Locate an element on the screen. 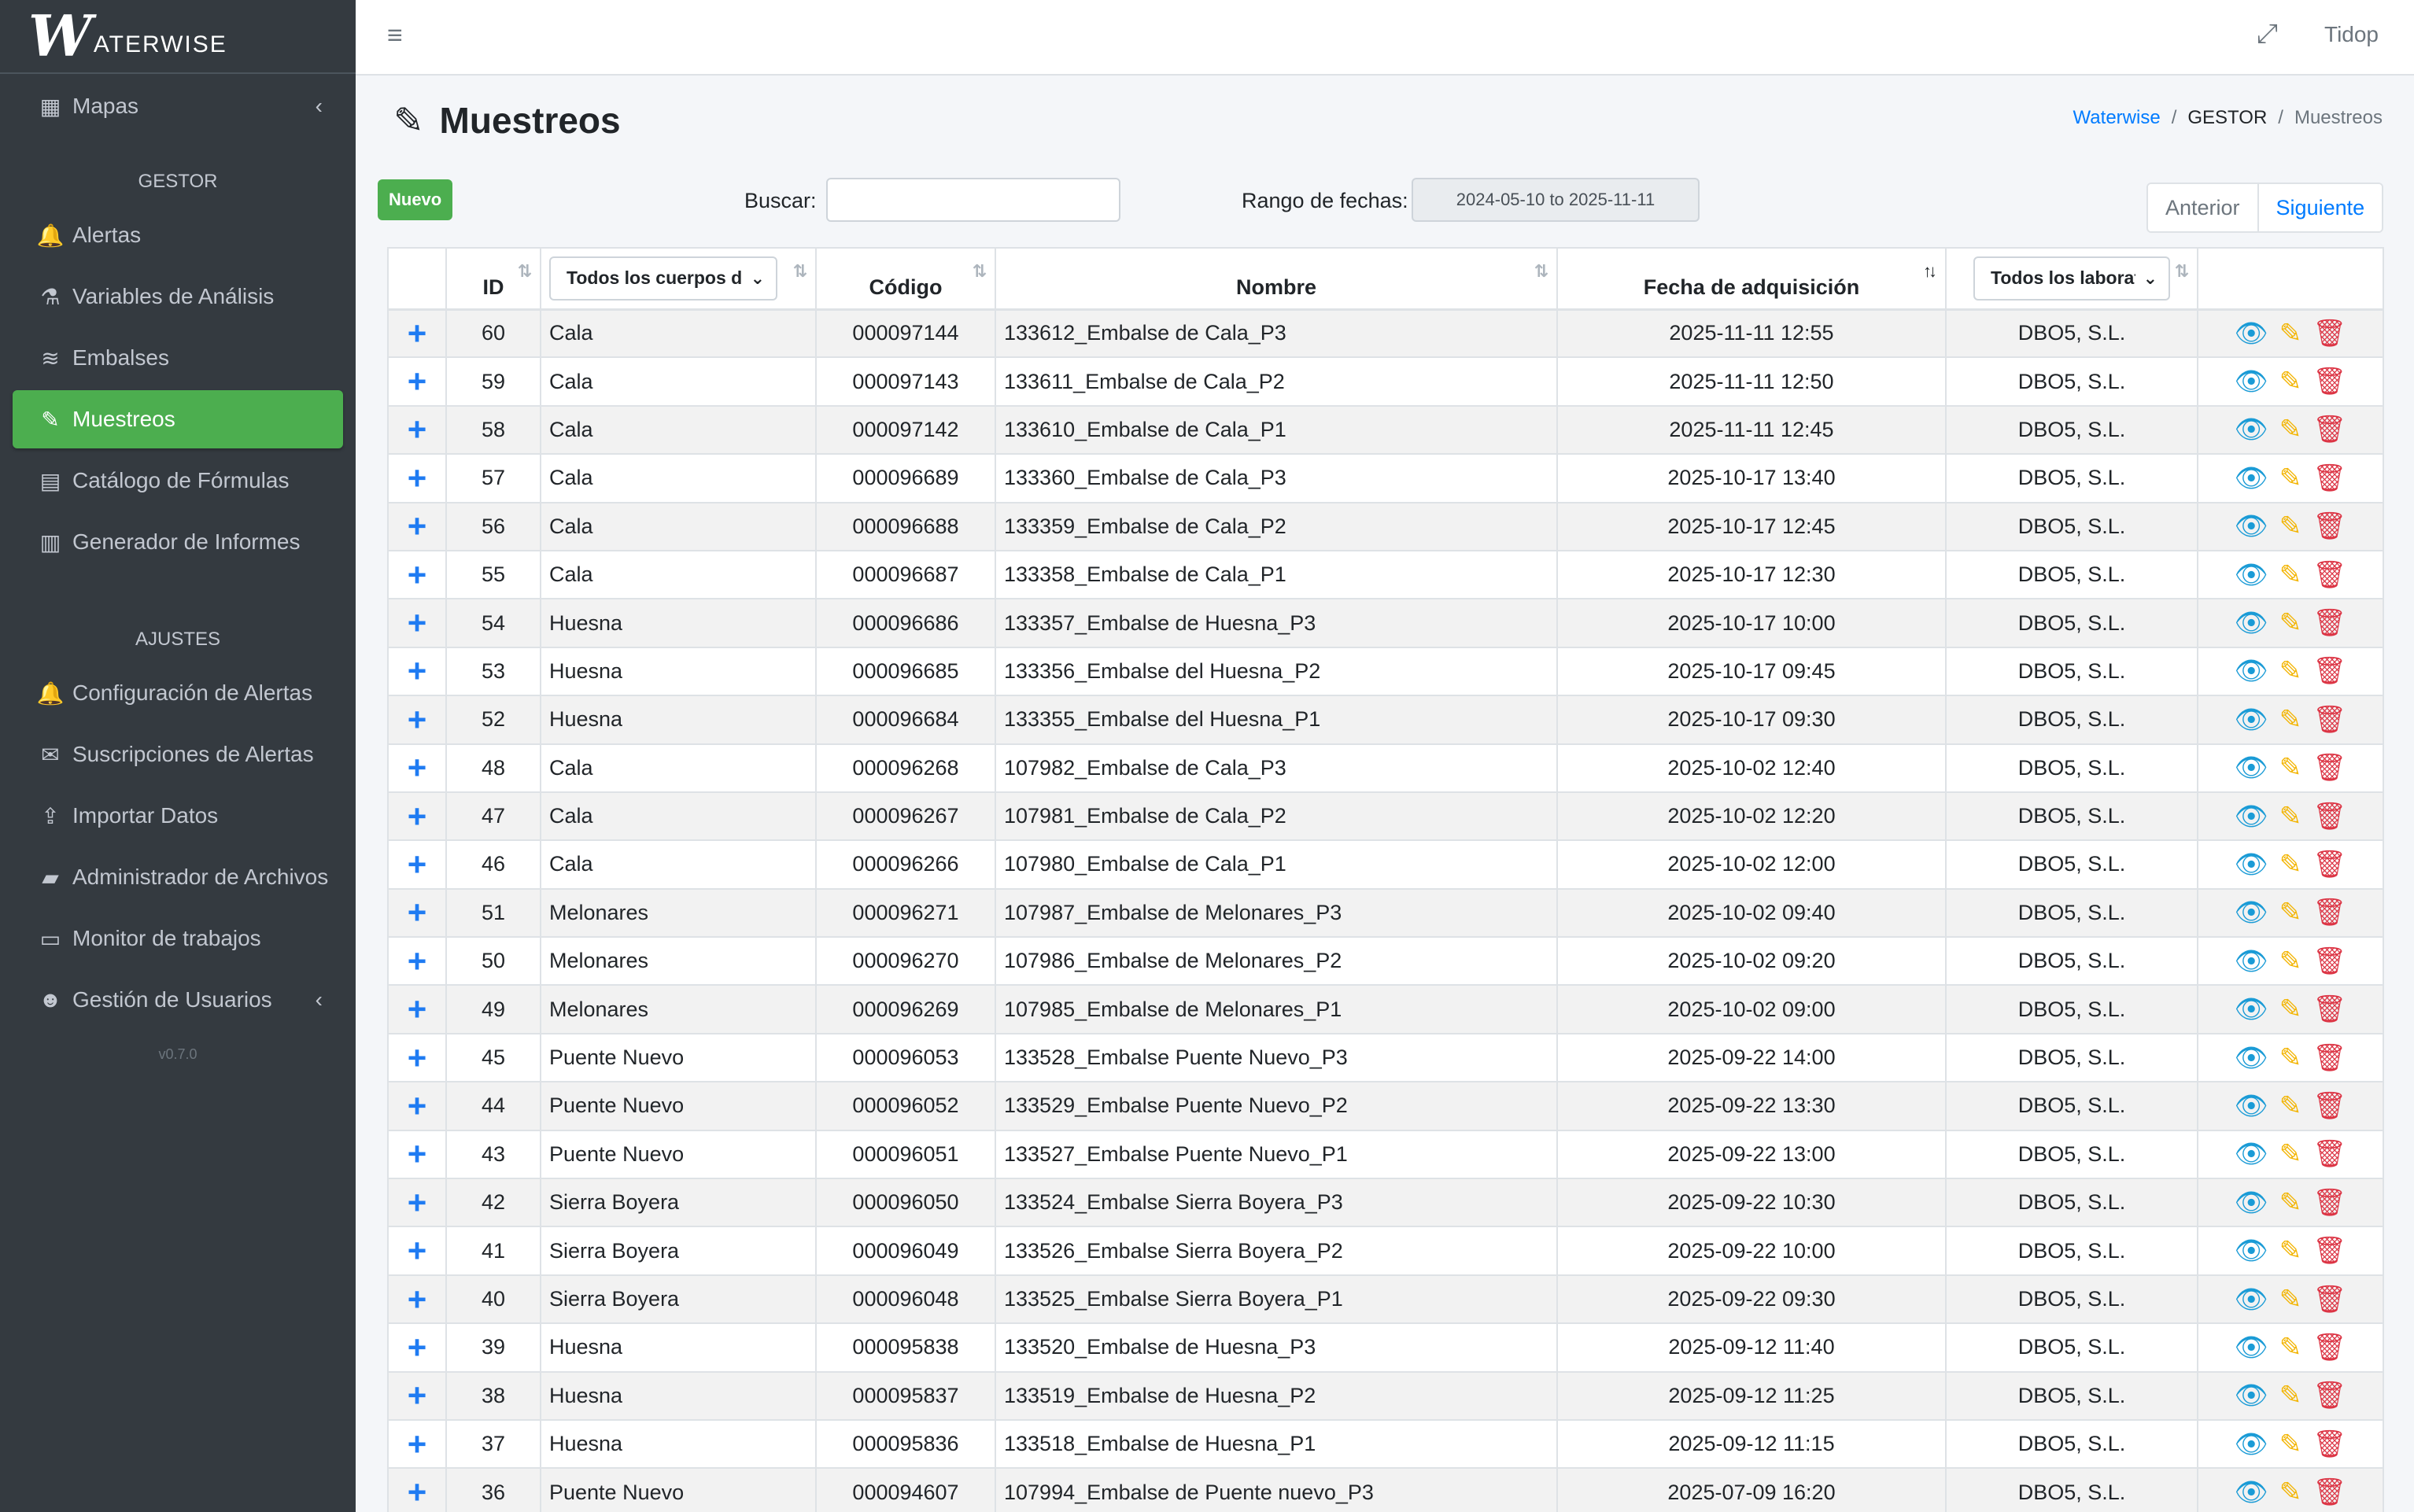 This screenshot has width=2414, height=1512. date-range-input: 2024-05-10 to 2025-11-11 is located at coordinates (1556, 200).